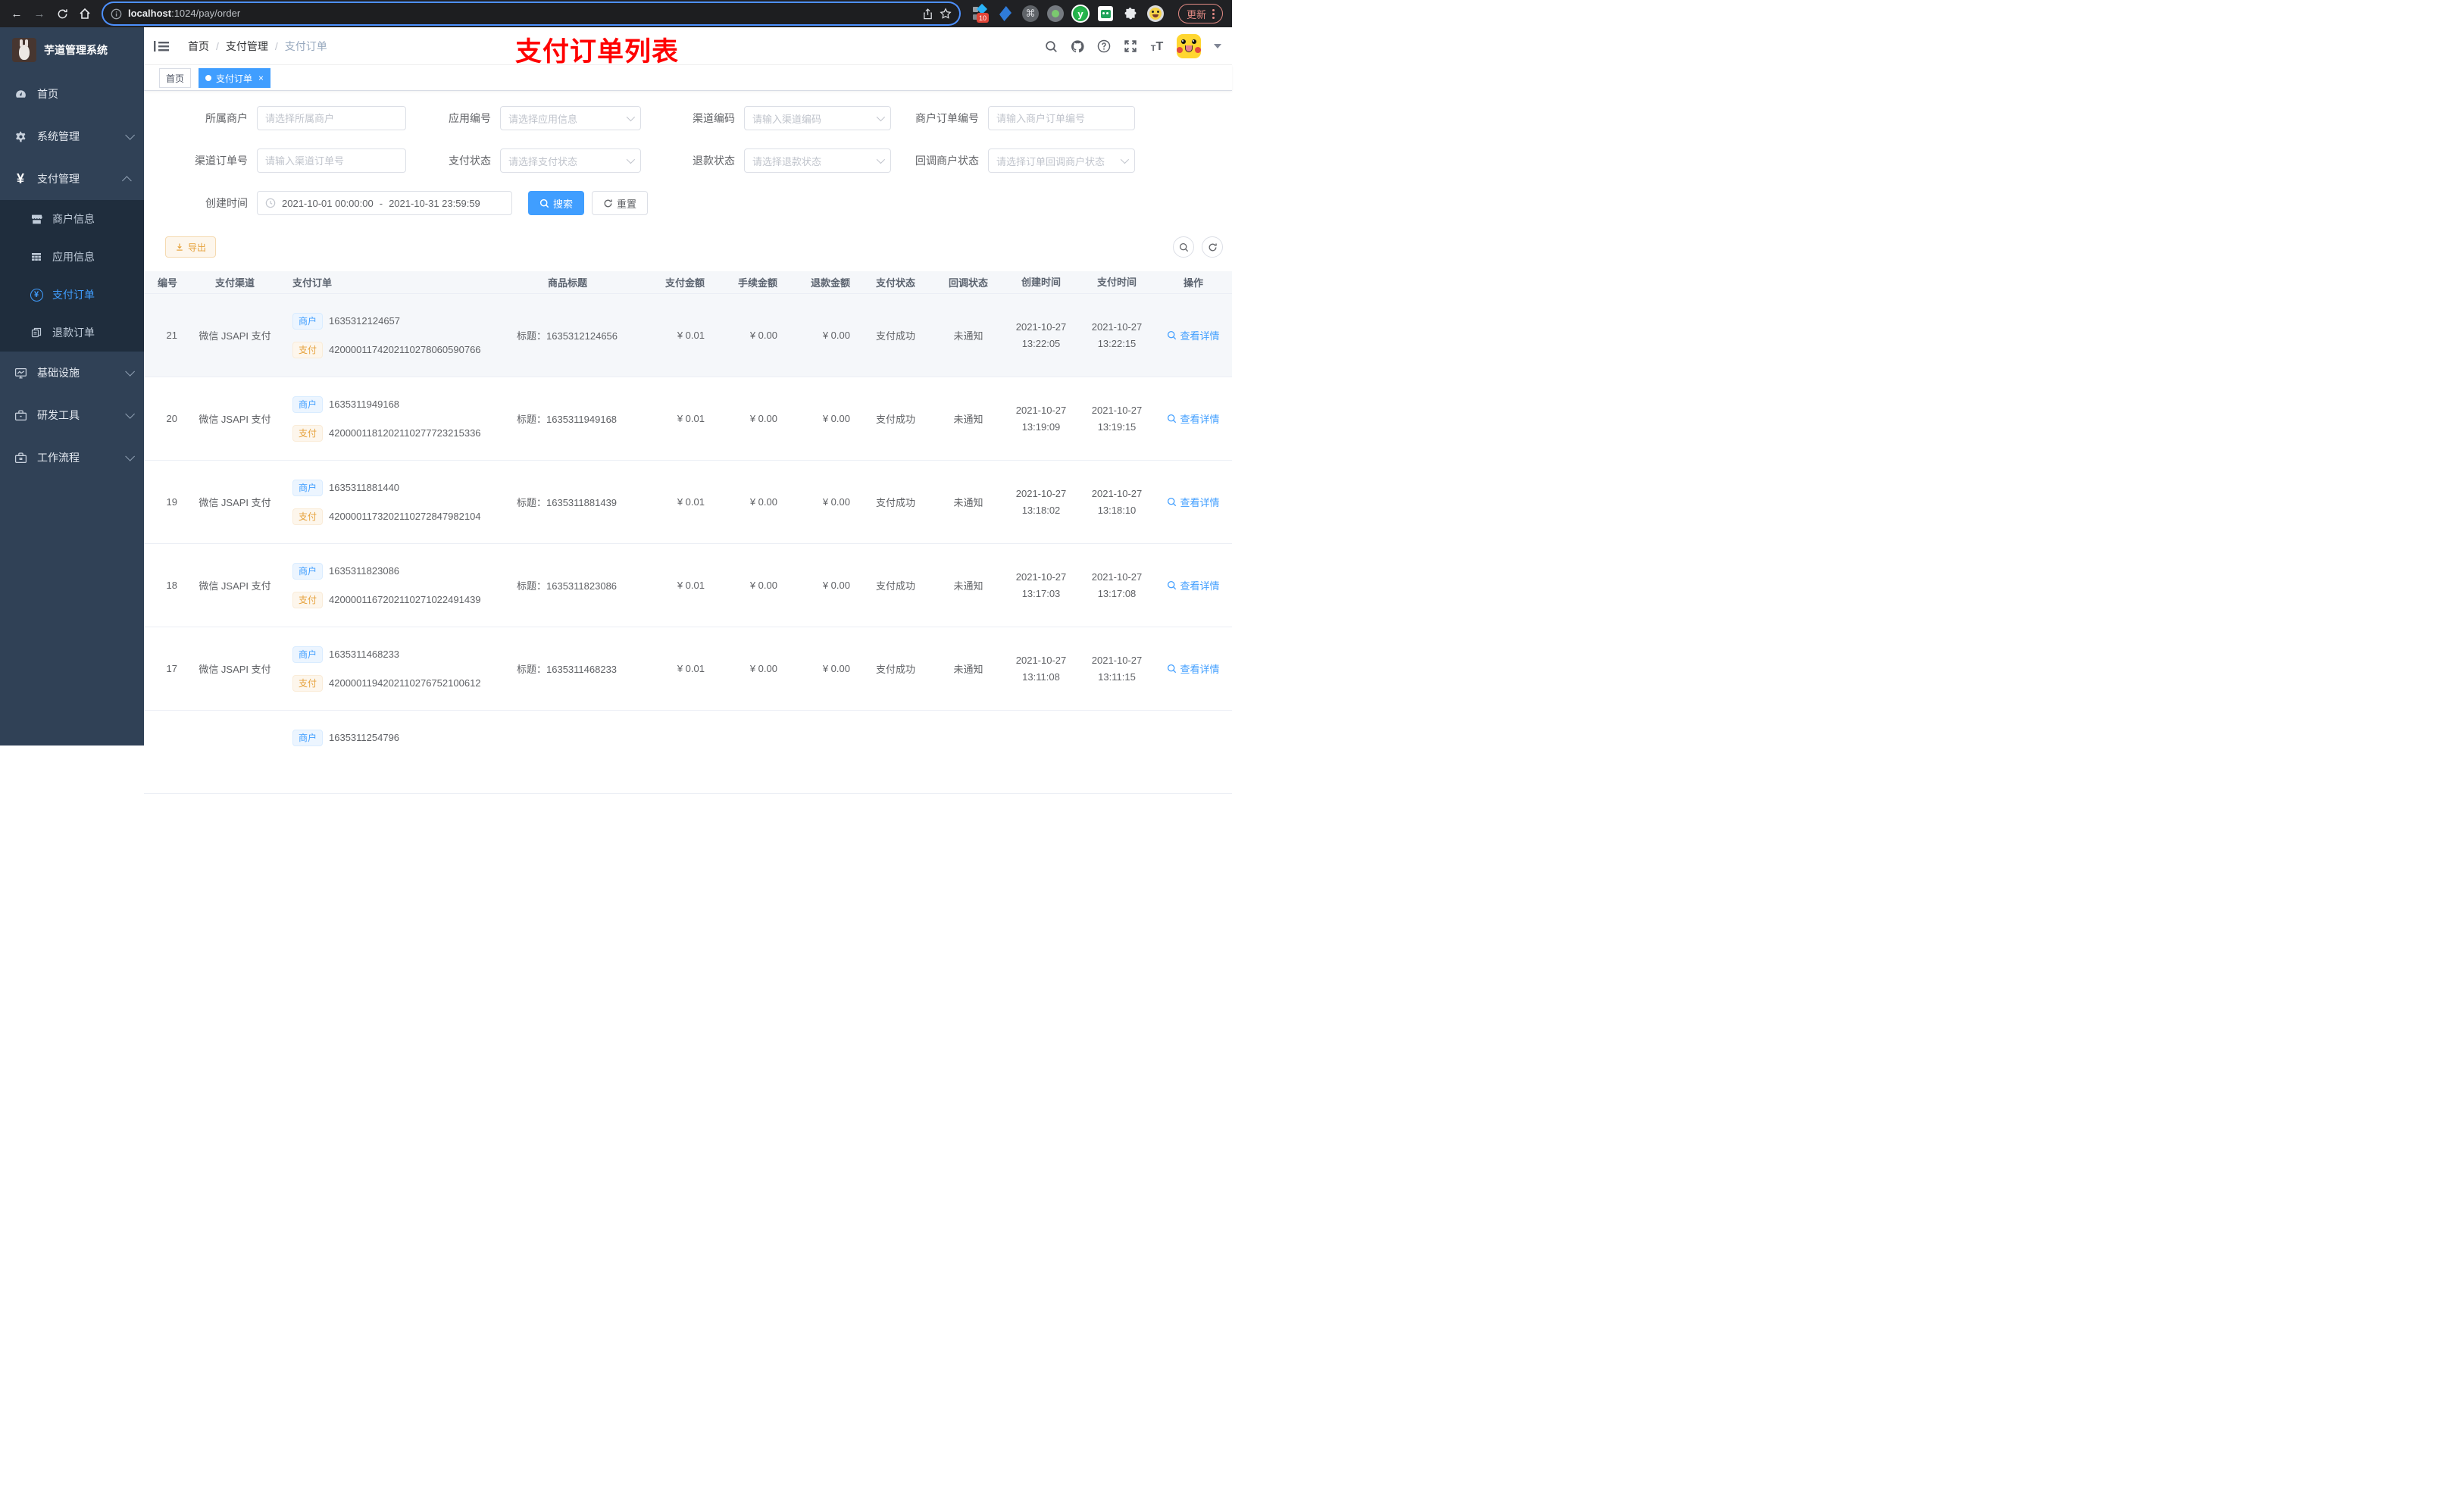 The width and height of the screenshot is (2464, 1491). What do you see at coordinates (331, 118) in the screenshot?
I see `merchant-input` at bounding box center [331, 118].